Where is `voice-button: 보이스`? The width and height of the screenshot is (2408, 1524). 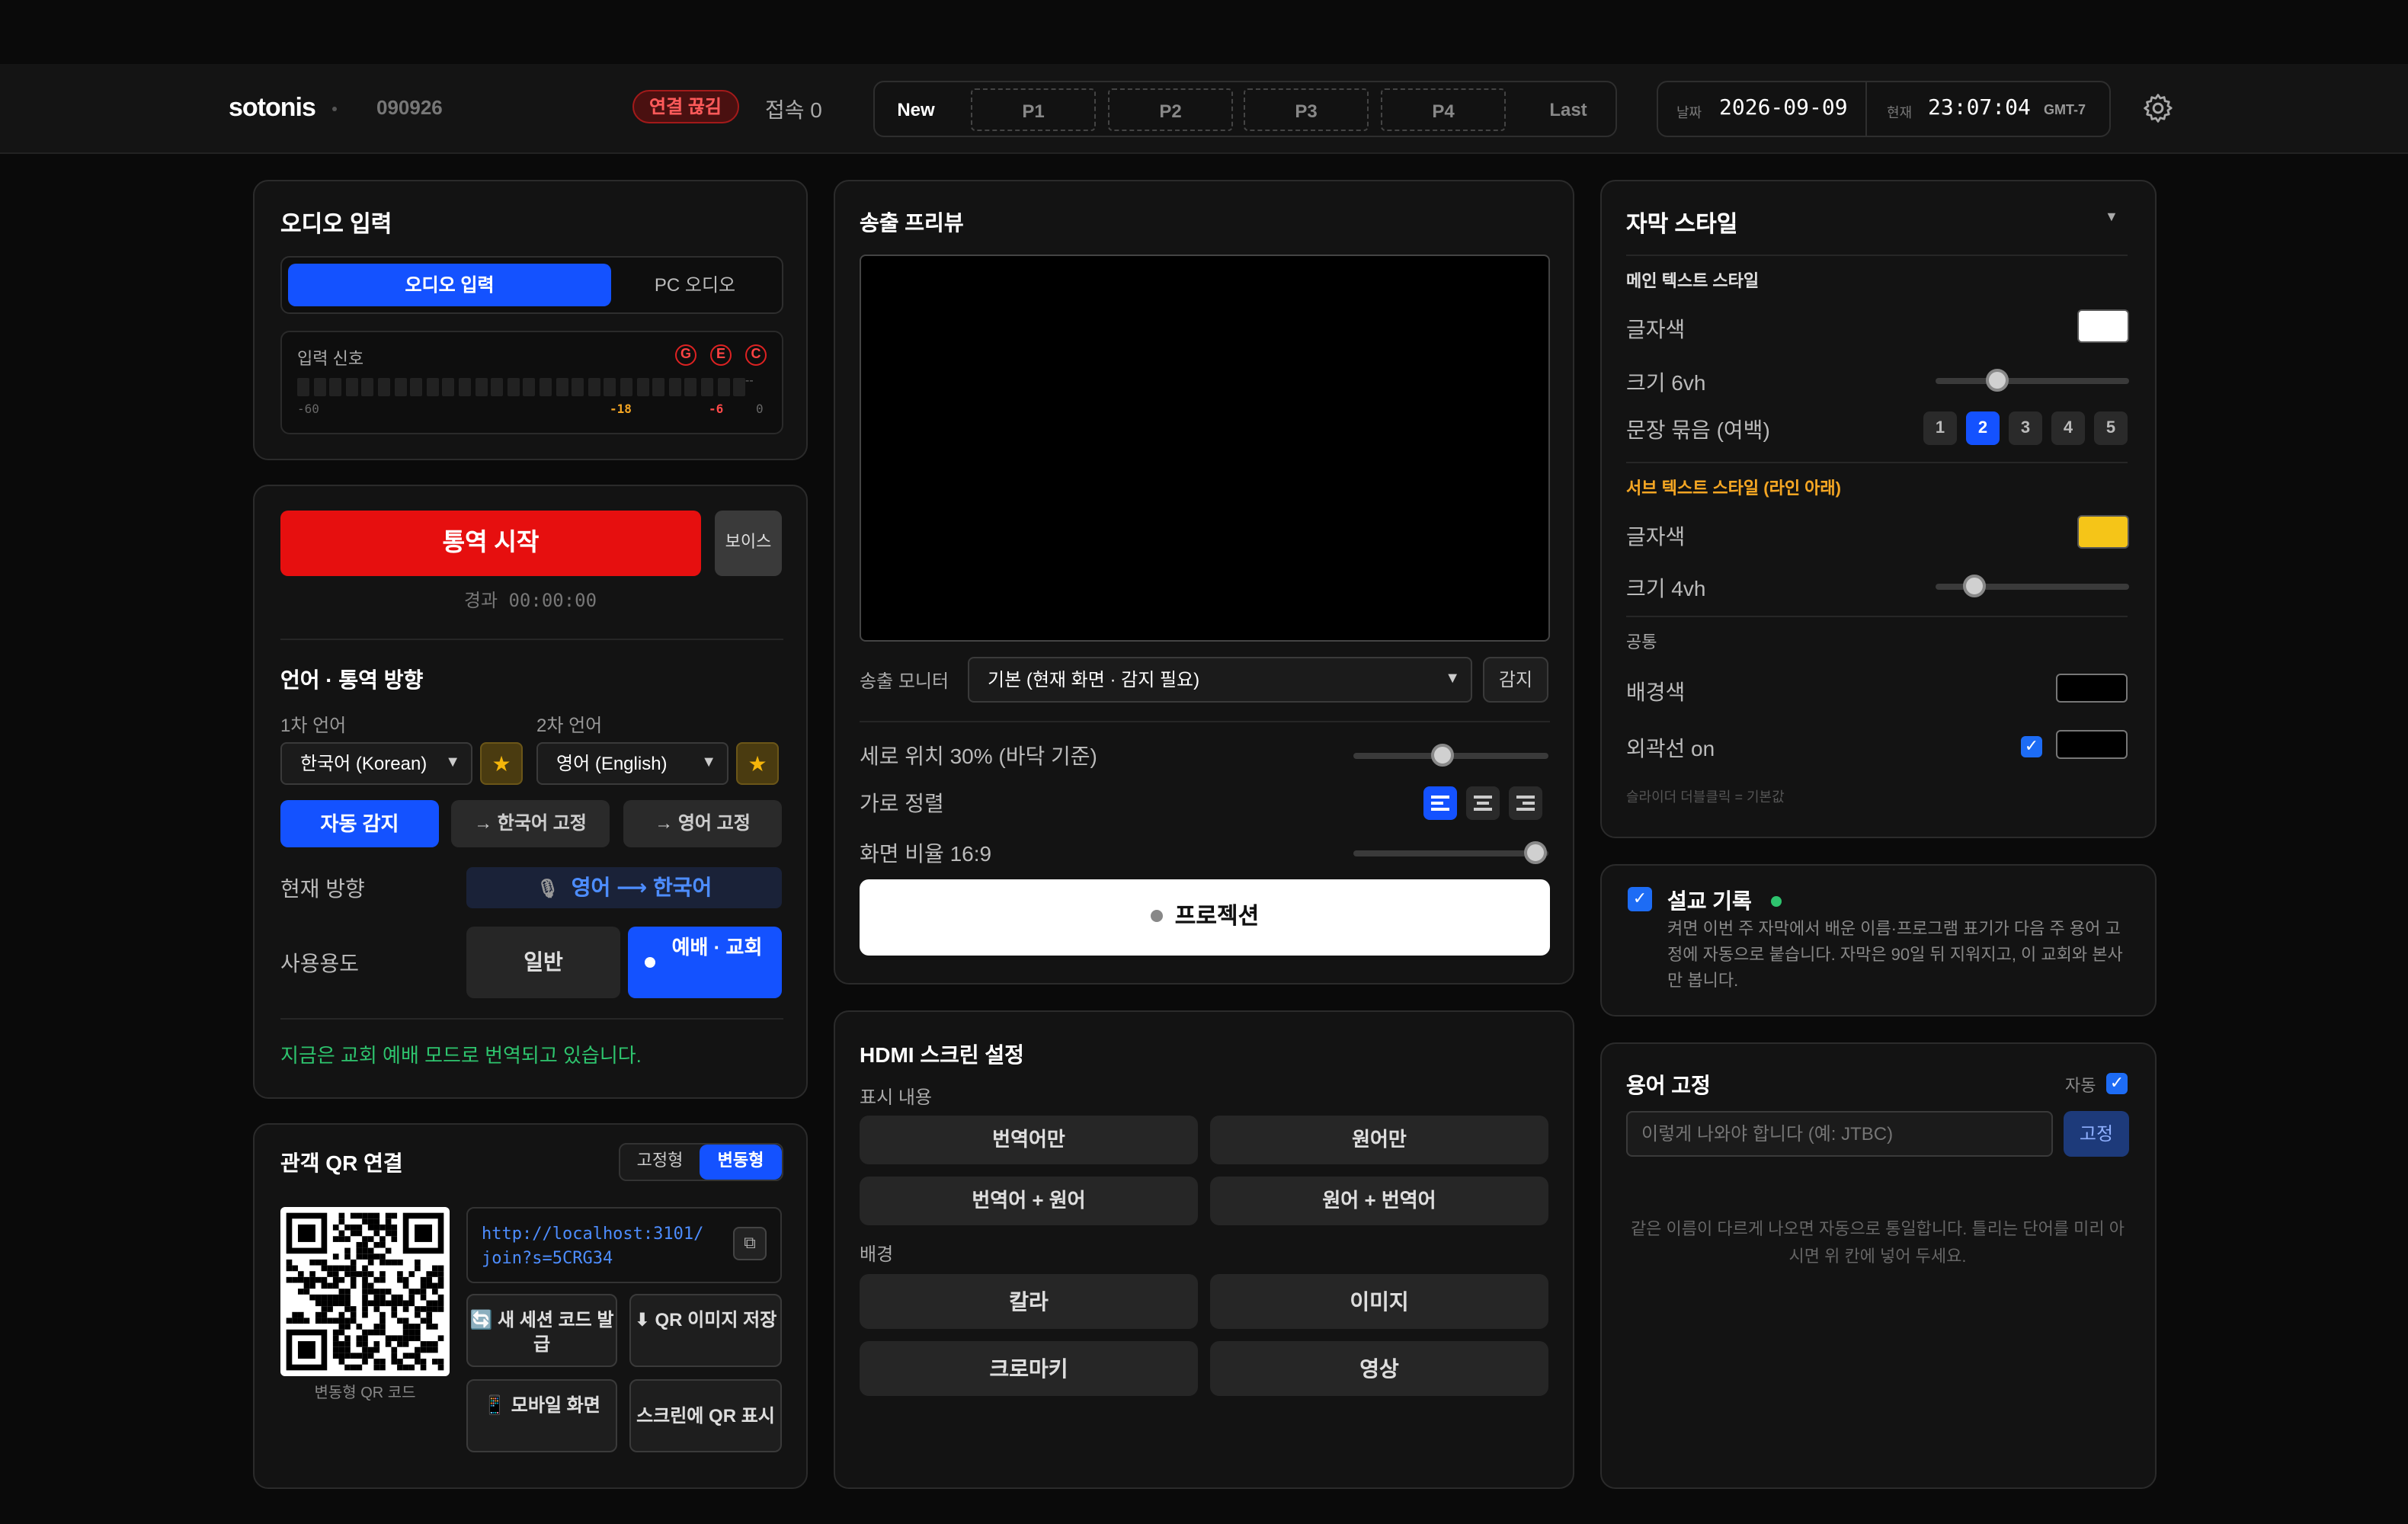 voice-button: 보이스 is located at coordinates (748, 543).